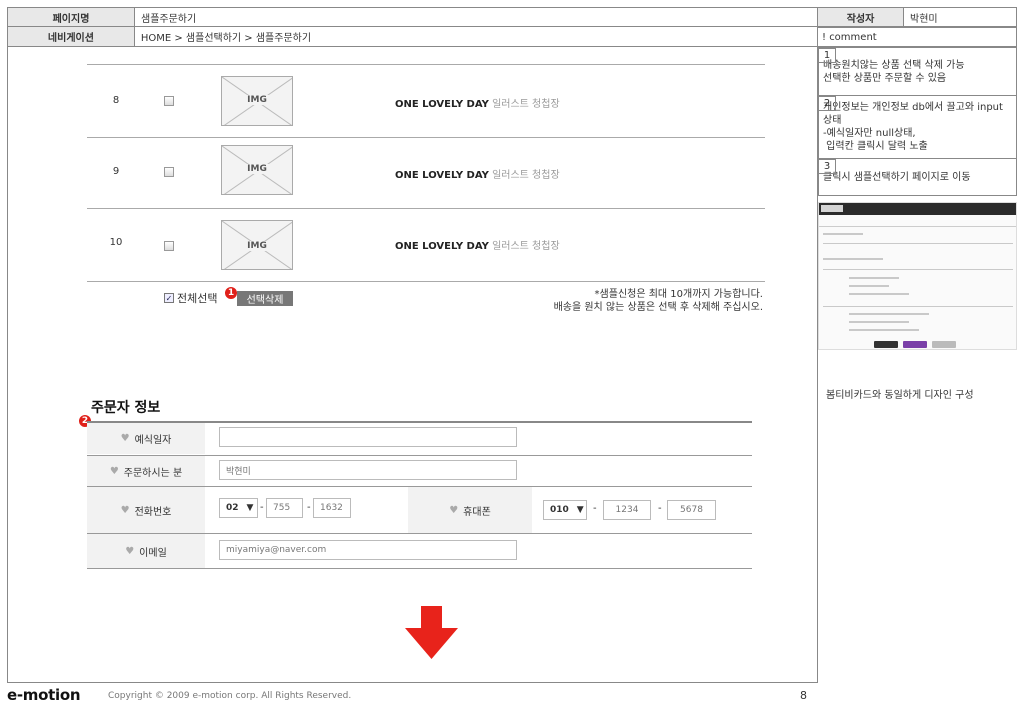  Describe the element at coordinates (827, 55) in the screenshot. I see `comment-number: 1` at that location.